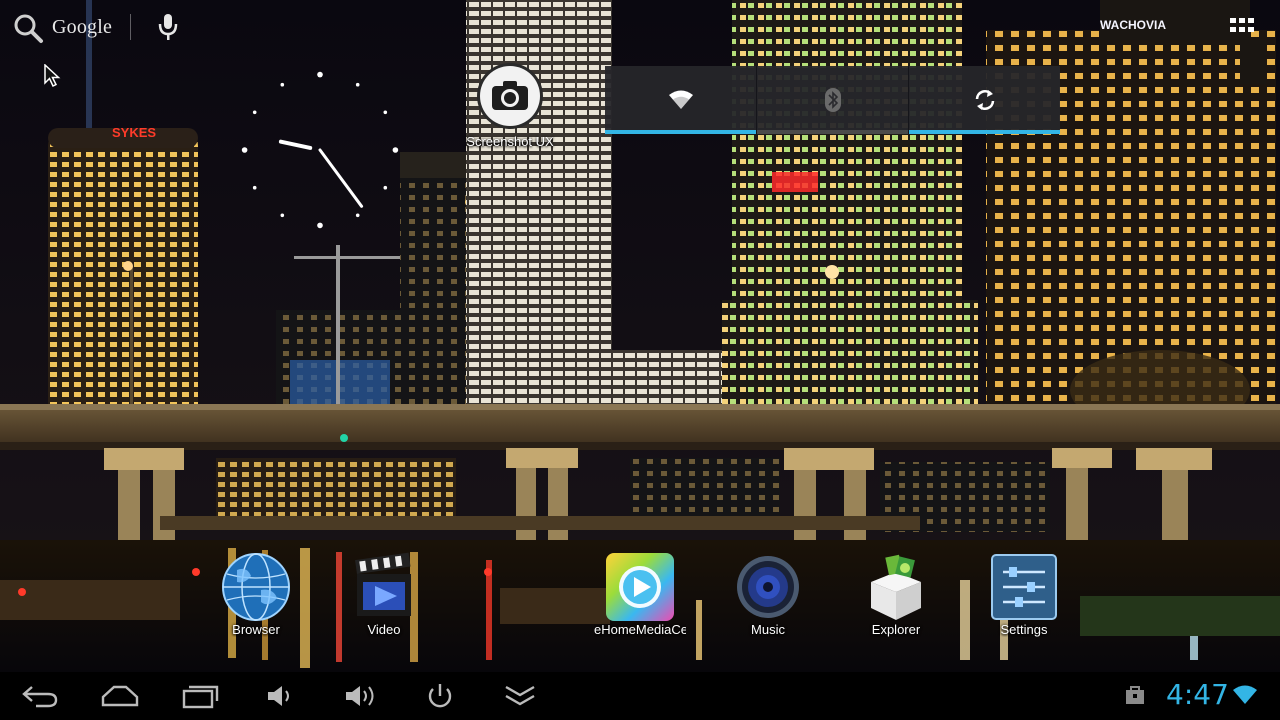 The height and width of the screenshot is (720, 1280). I want to click on volume-up-icon, so click(360, 696).